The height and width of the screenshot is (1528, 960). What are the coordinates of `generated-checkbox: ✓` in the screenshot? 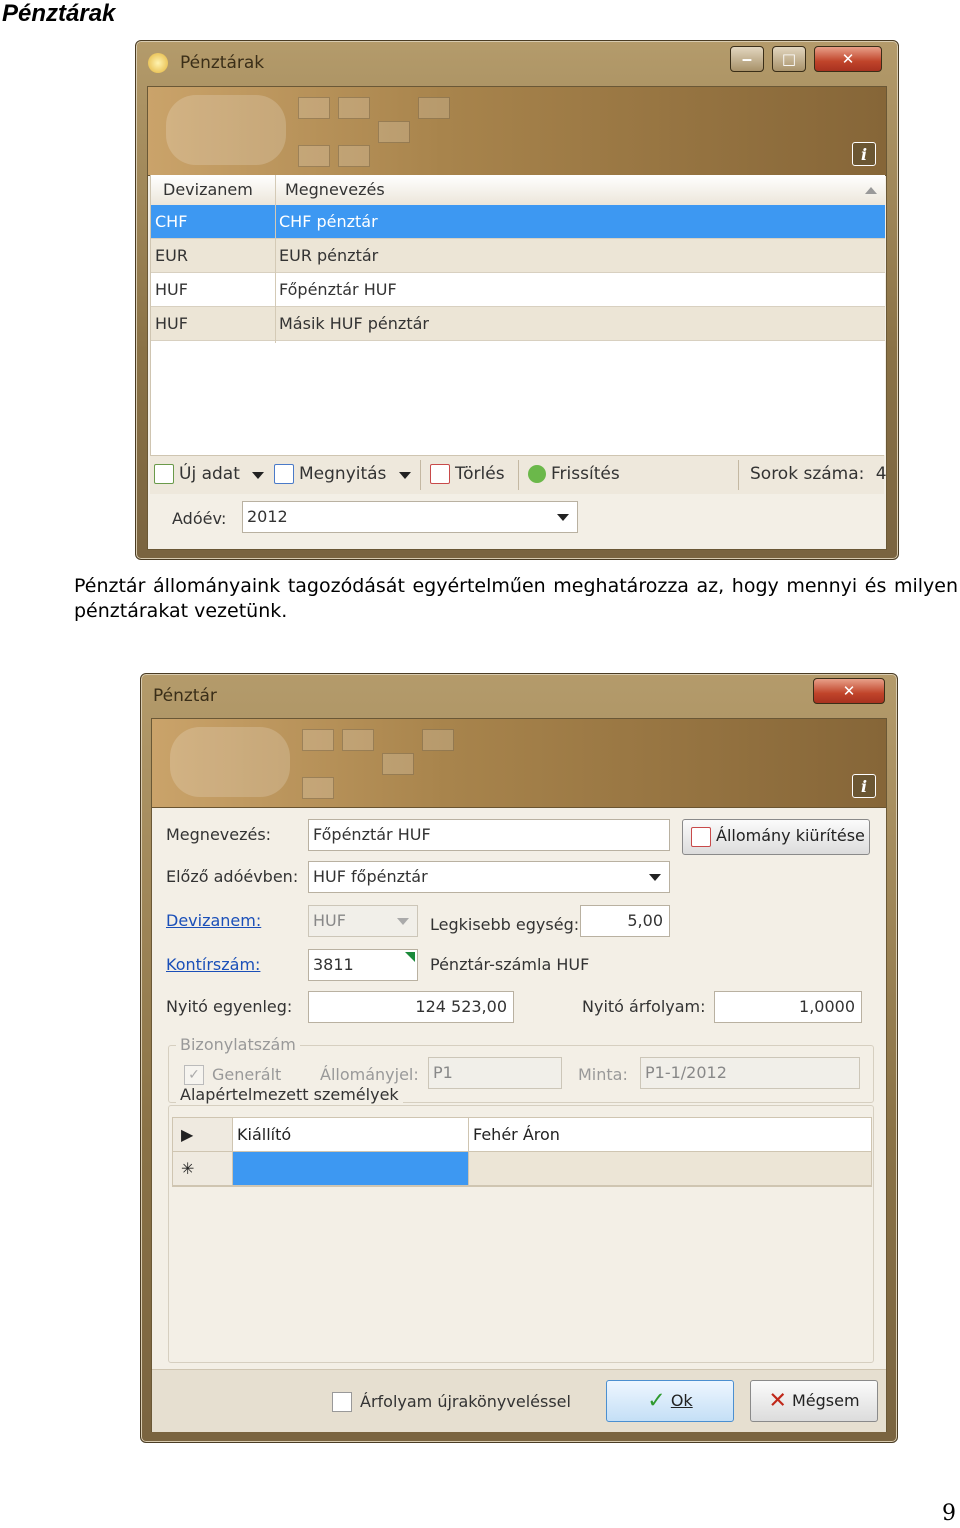 It's located at (194, 1075).